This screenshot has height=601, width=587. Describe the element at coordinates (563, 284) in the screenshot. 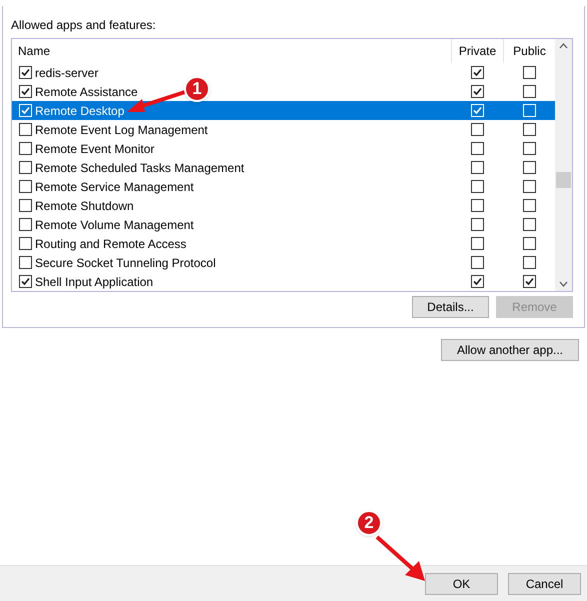

I see `scroll-down-icon` at that location.